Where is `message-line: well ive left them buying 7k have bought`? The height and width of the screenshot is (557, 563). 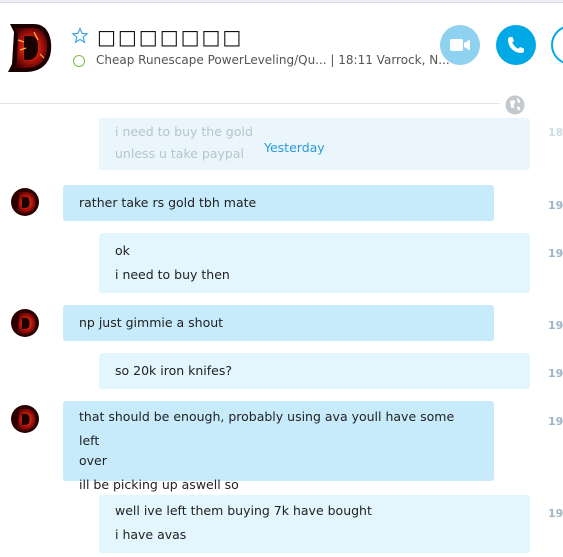
message-line: well ive left them buying 7k have bought is located at coordinates (243, 510).